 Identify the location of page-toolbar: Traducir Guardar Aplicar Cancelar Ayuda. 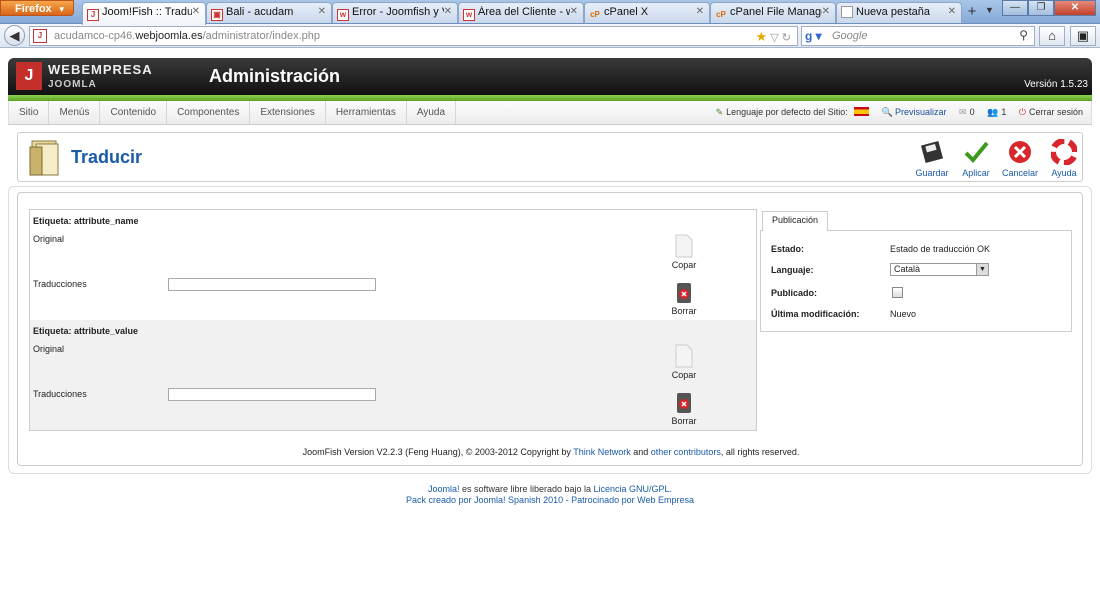
(550, 157).